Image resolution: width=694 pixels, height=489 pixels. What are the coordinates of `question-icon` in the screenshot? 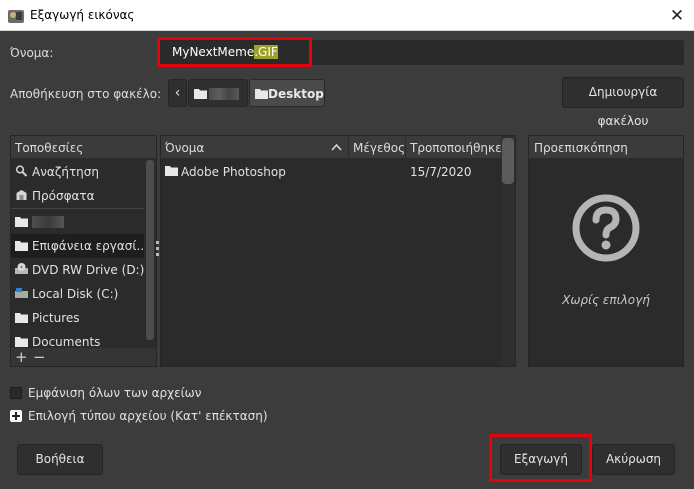 It's located at (606, 228).